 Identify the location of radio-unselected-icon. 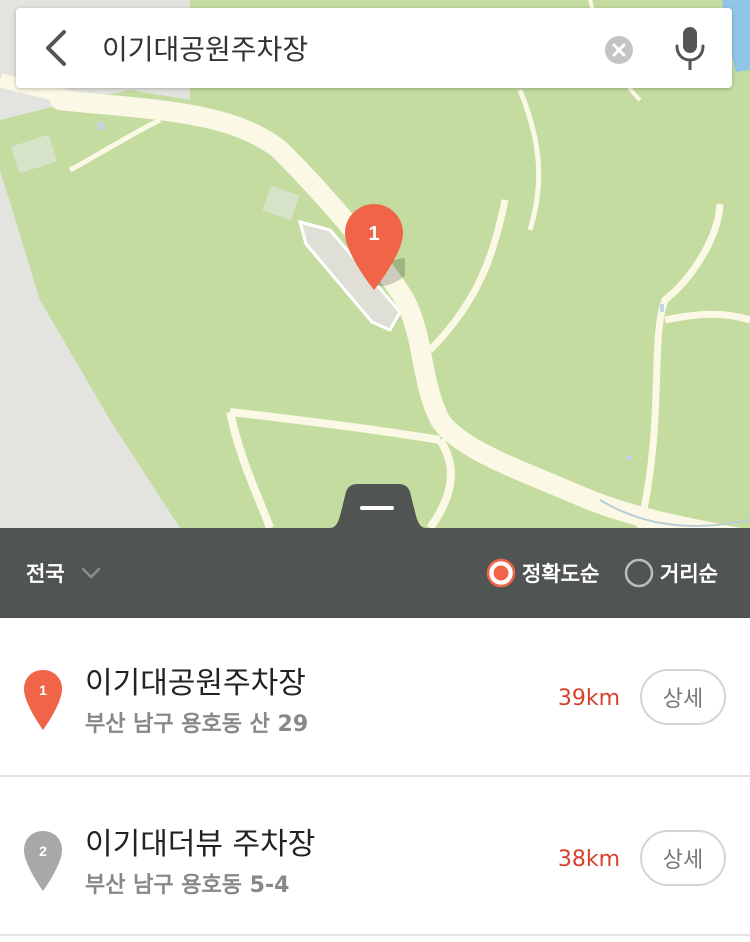
(639, 573).